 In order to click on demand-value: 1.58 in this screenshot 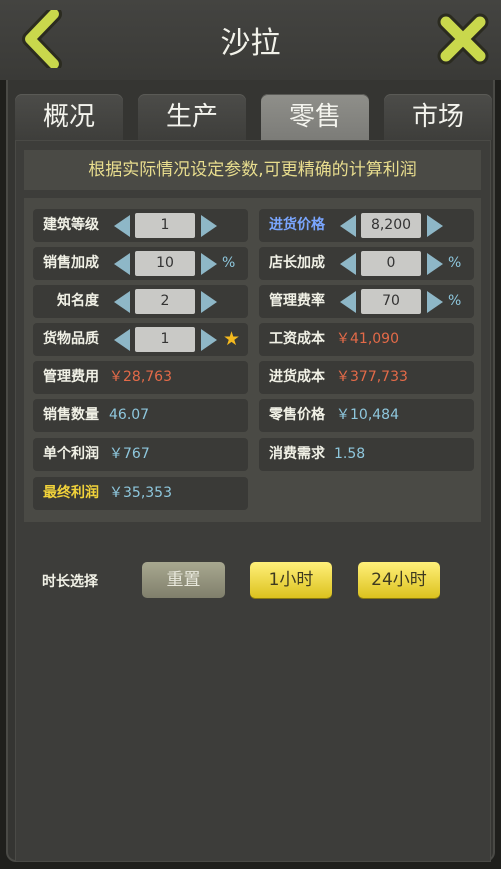, I will do `click(350, 454)`.